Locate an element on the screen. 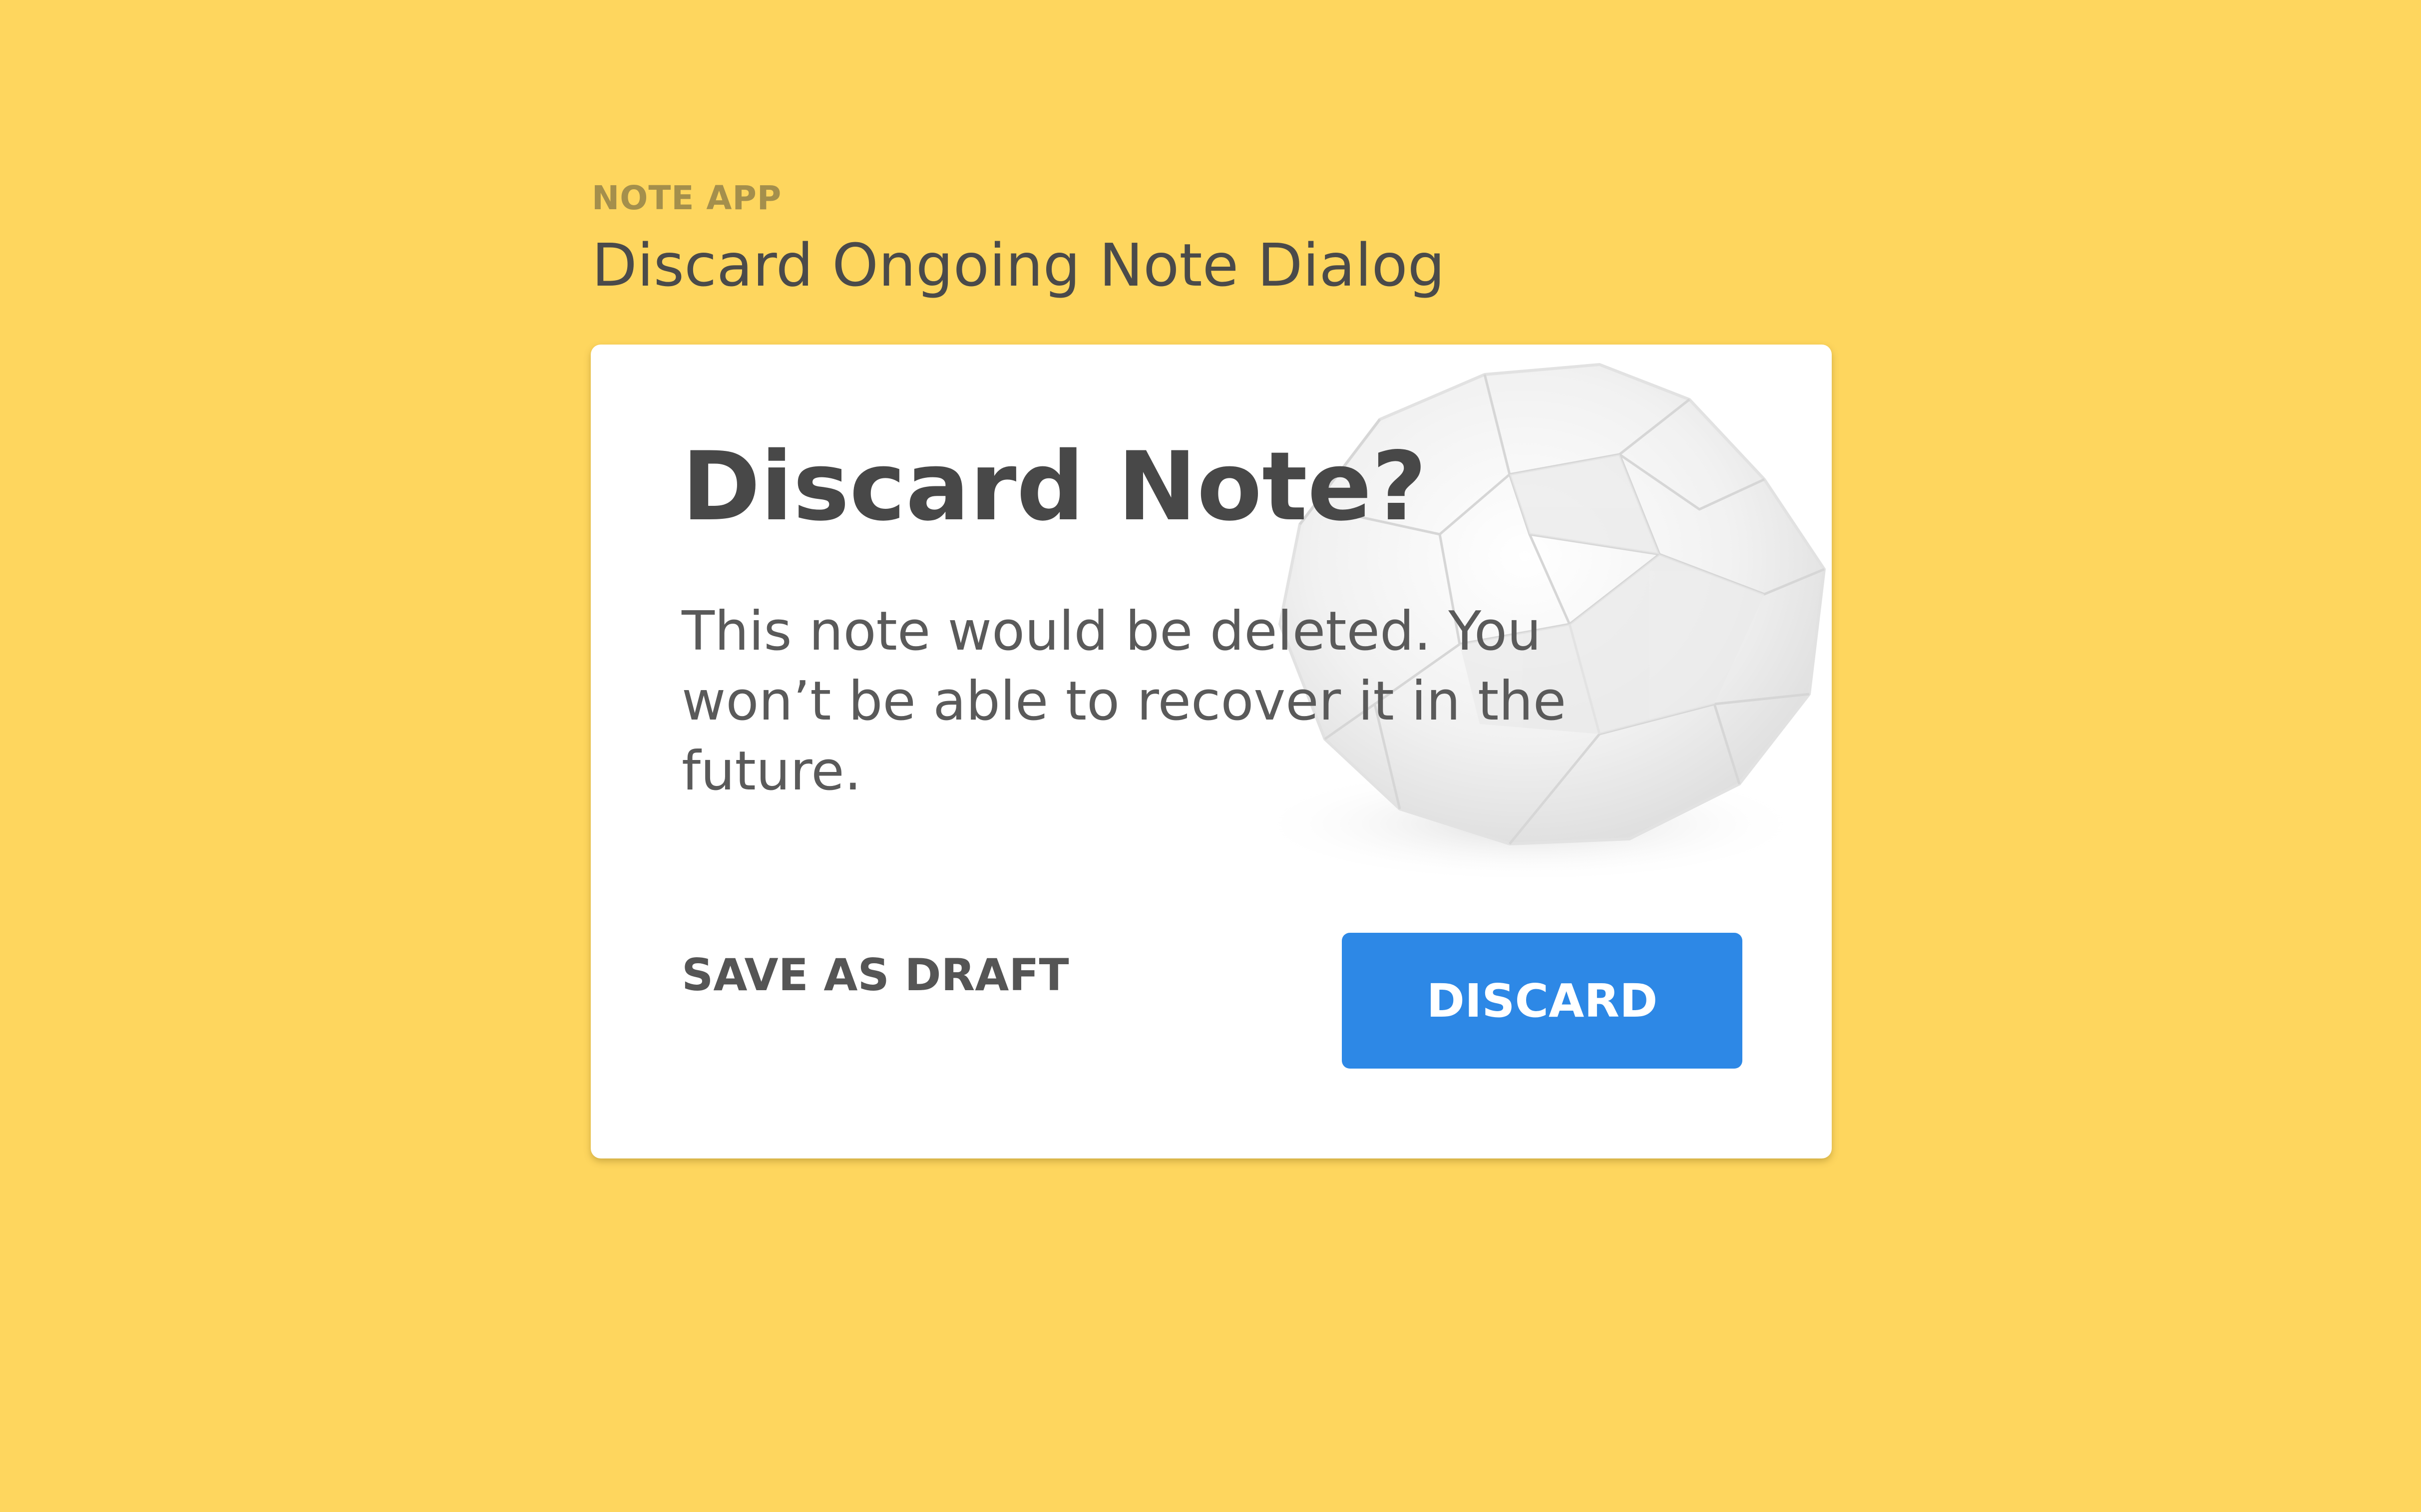  screen-title: Discard Ongoing Note Dialog is located at coordinates (1018, 265).